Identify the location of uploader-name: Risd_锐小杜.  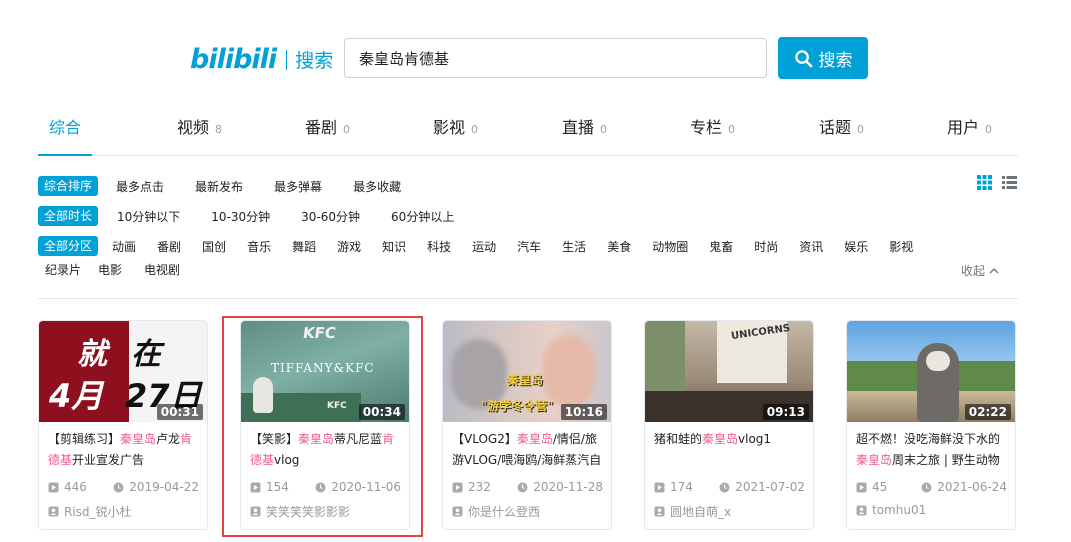
(98, 512).